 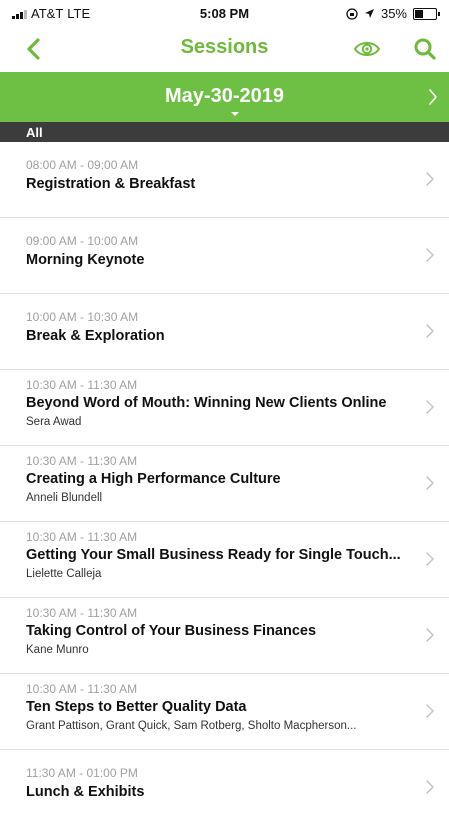 What do you see at coordinates (82, 317) in the screenshot?
I see `session-time: 10:00 AM - 10:30 AM` at bounding box center [82, 317].